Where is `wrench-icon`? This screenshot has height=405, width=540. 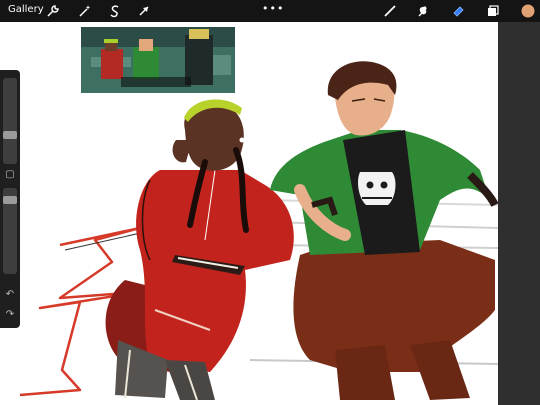 wrench-icon is located at coordinates (53, 11).